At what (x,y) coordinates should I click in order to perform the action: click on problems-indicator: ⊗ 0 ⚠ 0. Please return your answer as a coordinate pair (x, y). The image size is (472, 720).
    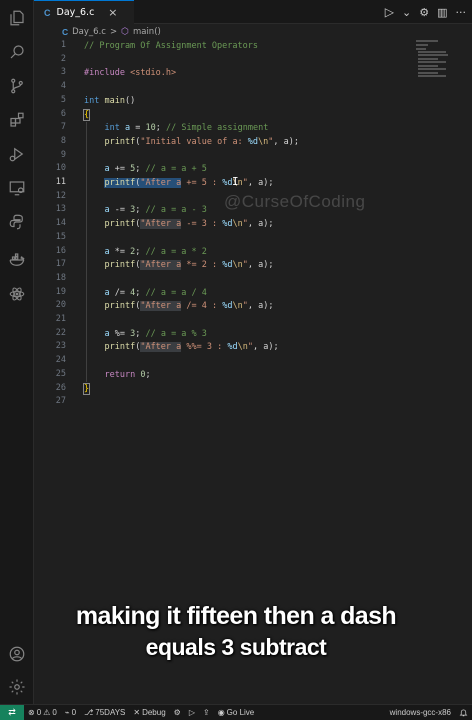
    Looking at the image, I should click on (42, 712).